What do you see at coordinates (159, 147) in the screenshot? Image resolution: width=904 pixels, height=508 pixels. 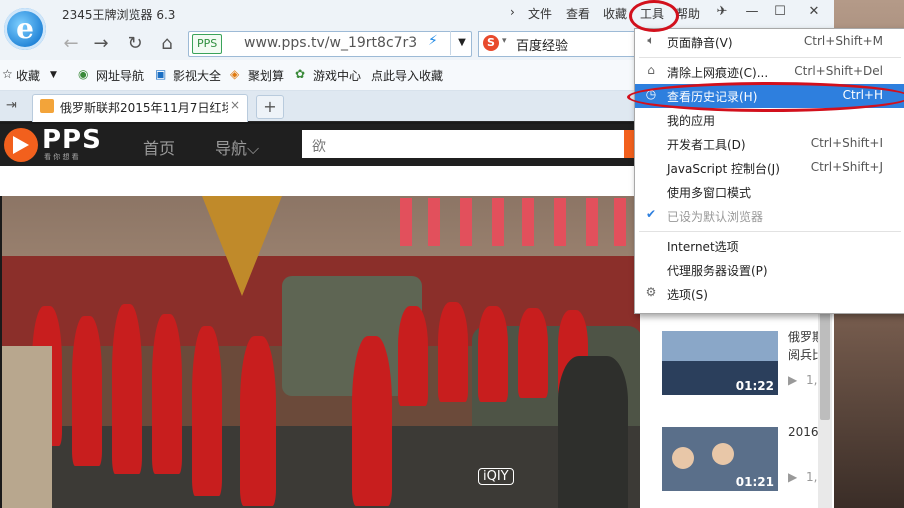 I see `site-nav-home: 首页` at bounding box center [159, 147].